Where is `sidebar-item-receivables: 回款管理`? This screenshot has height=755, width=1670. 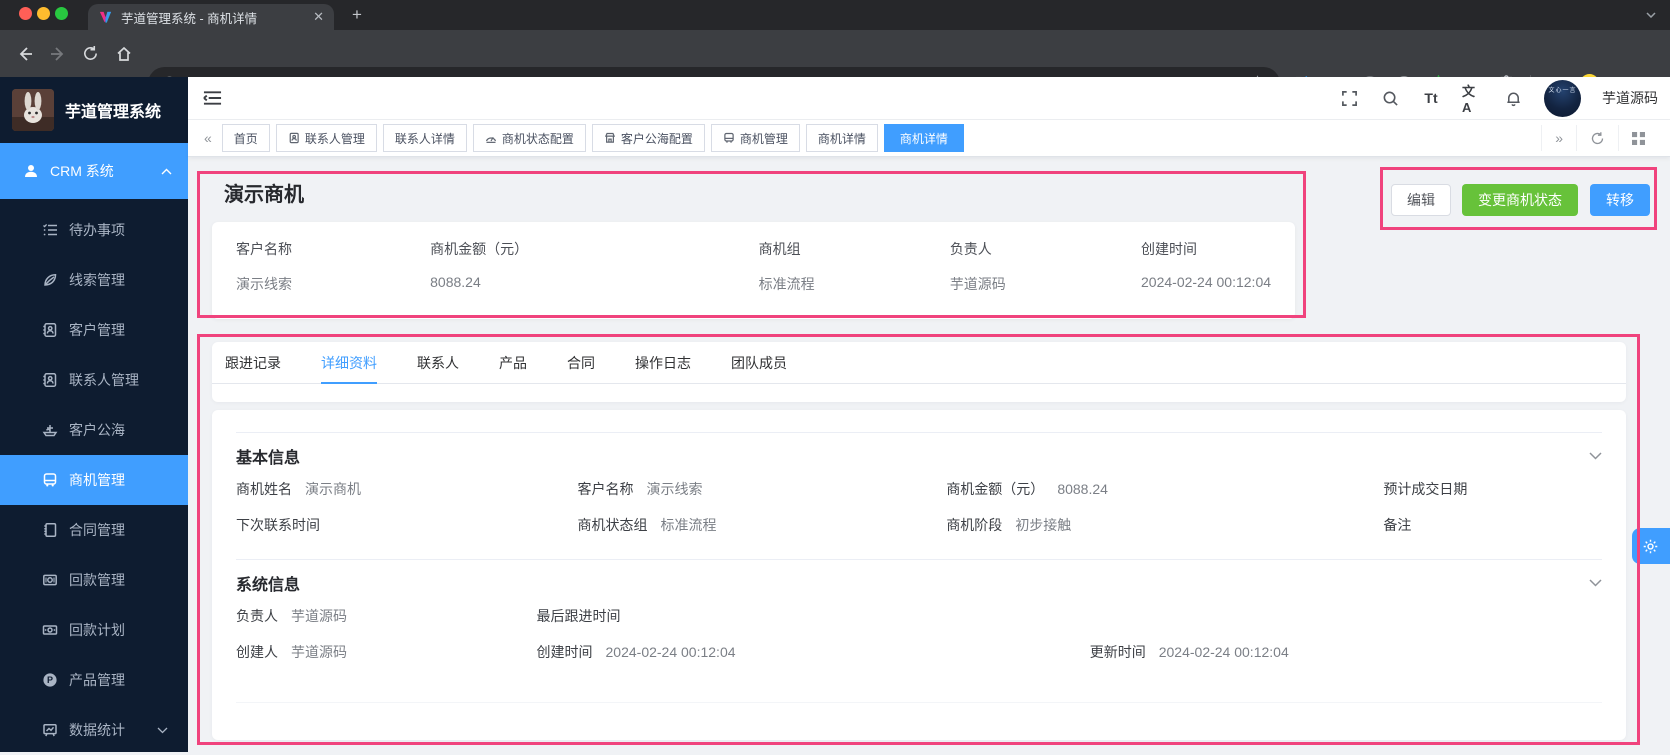 sidebar-item-receivables: 回款管理 is located at coordinates (94, 580).